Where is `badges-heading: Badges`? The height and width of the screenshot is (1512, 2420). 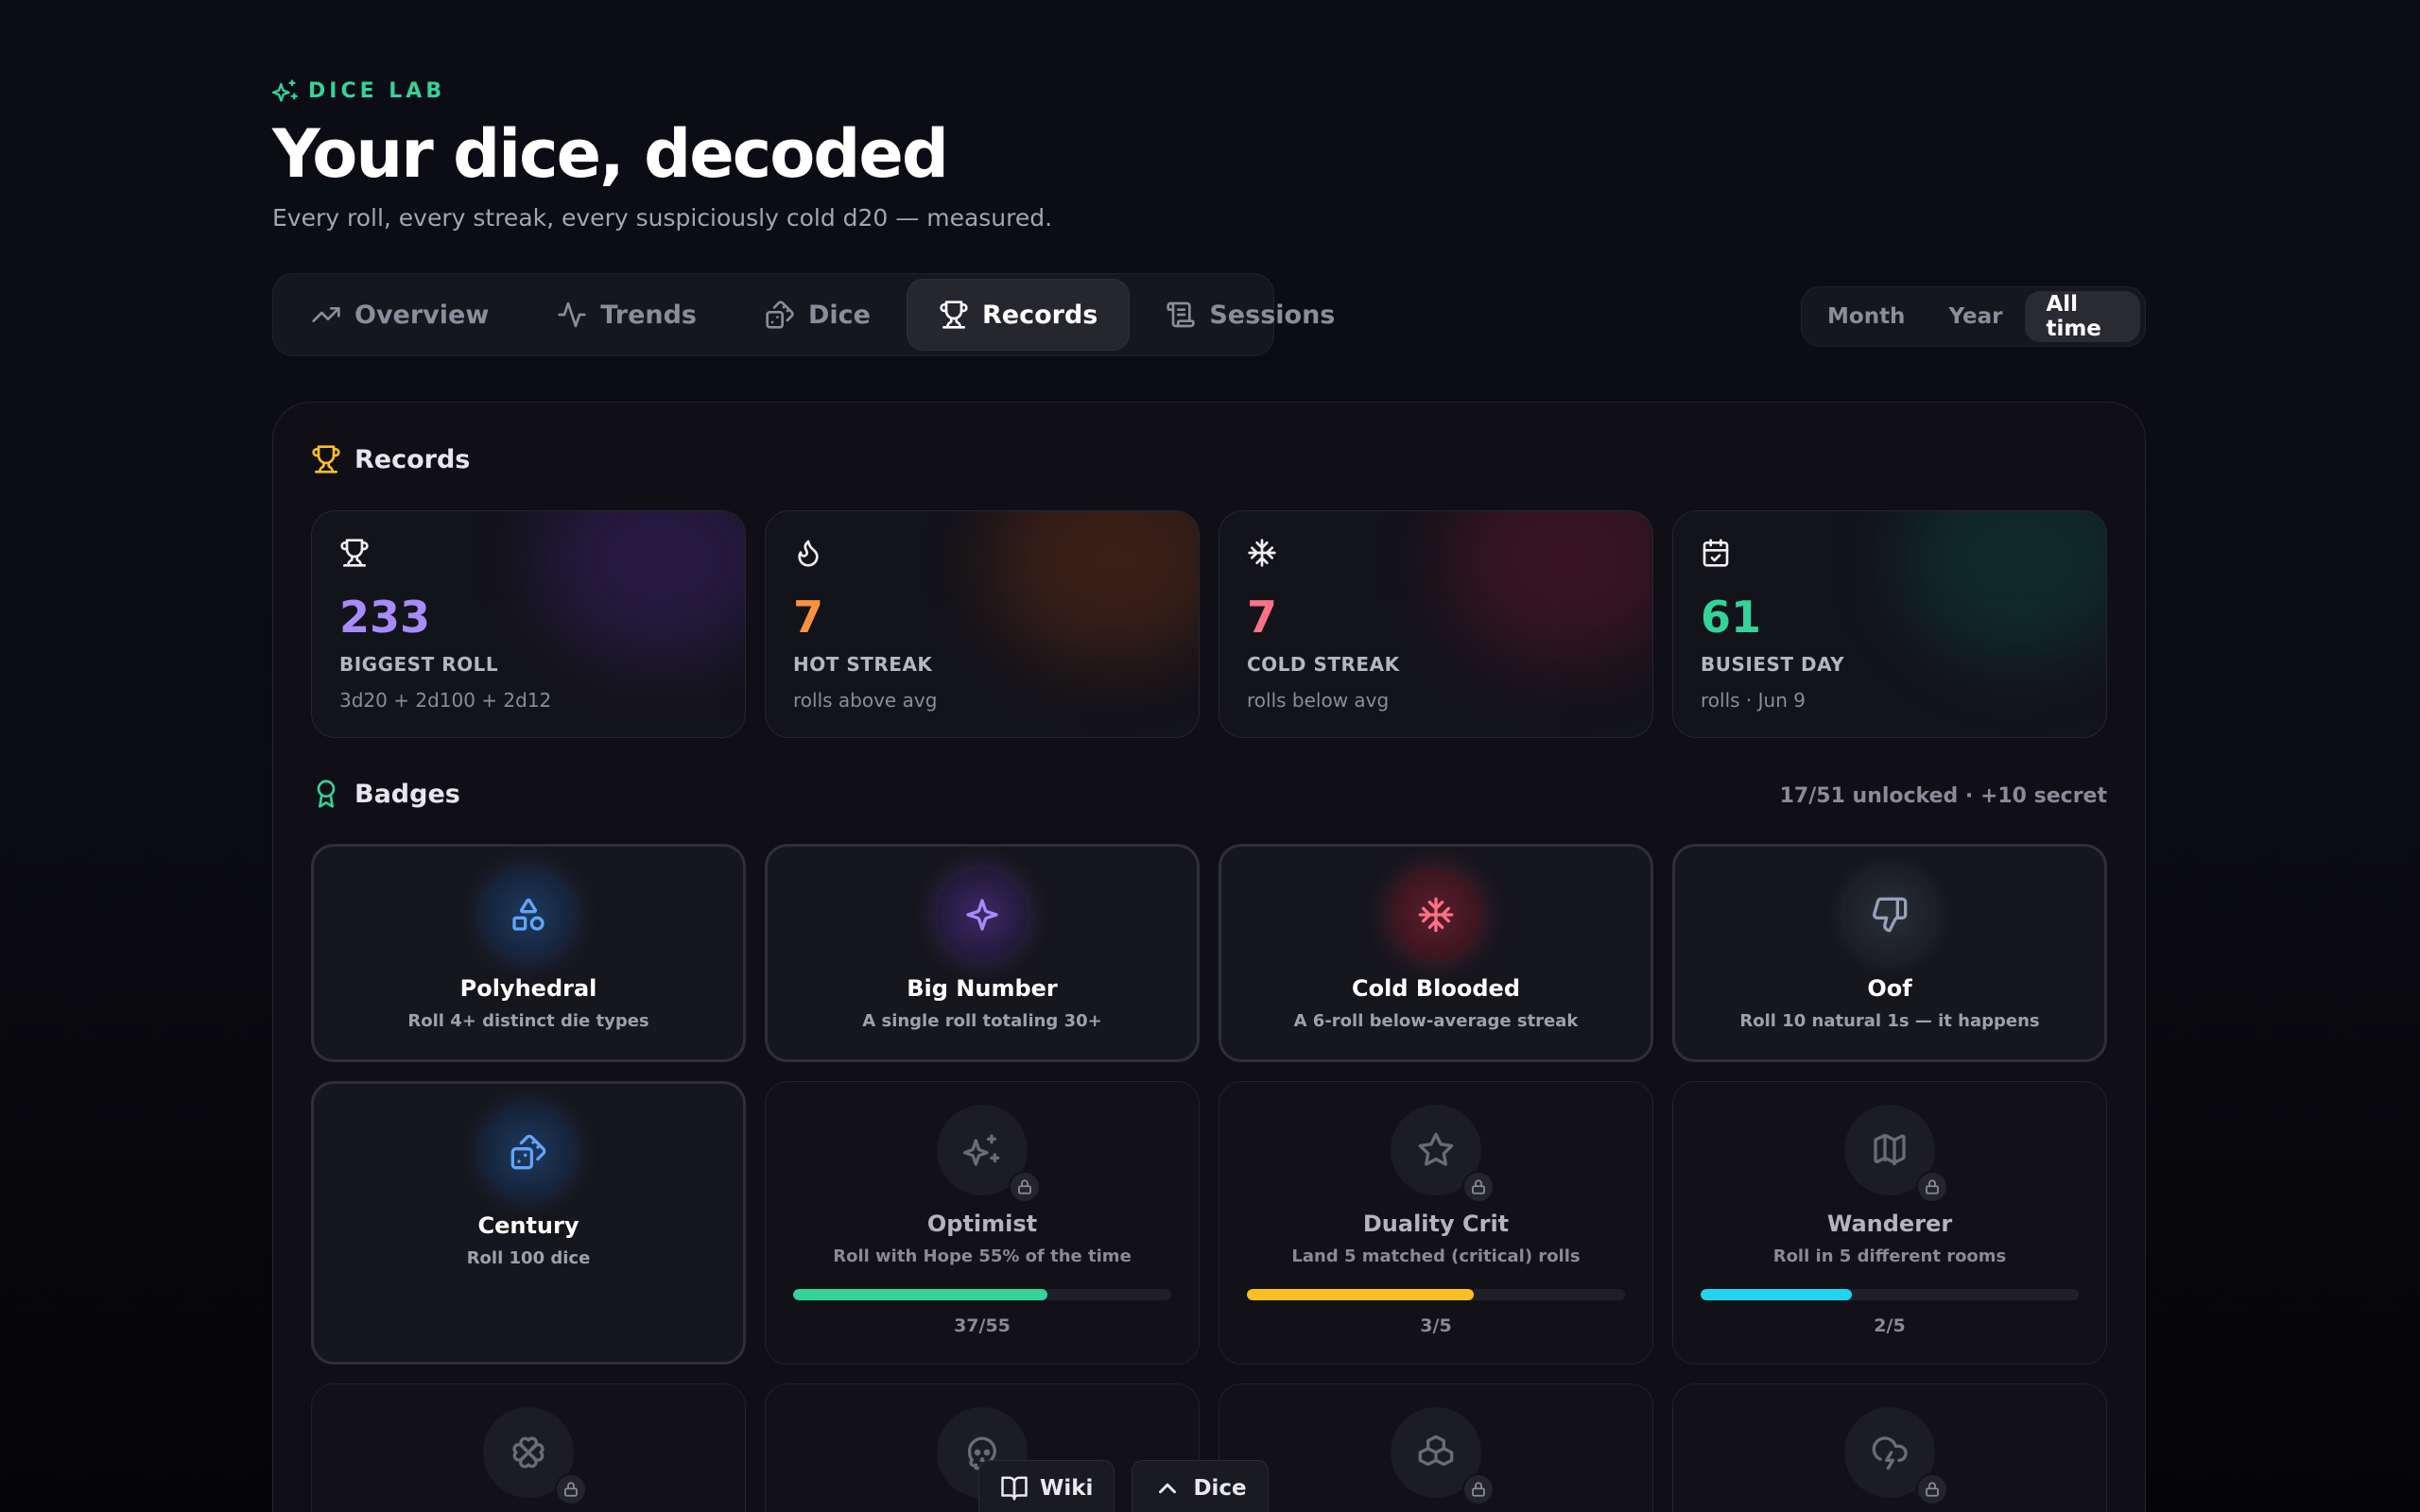 badges-heading: Badges is located at coordinates (385, 794).